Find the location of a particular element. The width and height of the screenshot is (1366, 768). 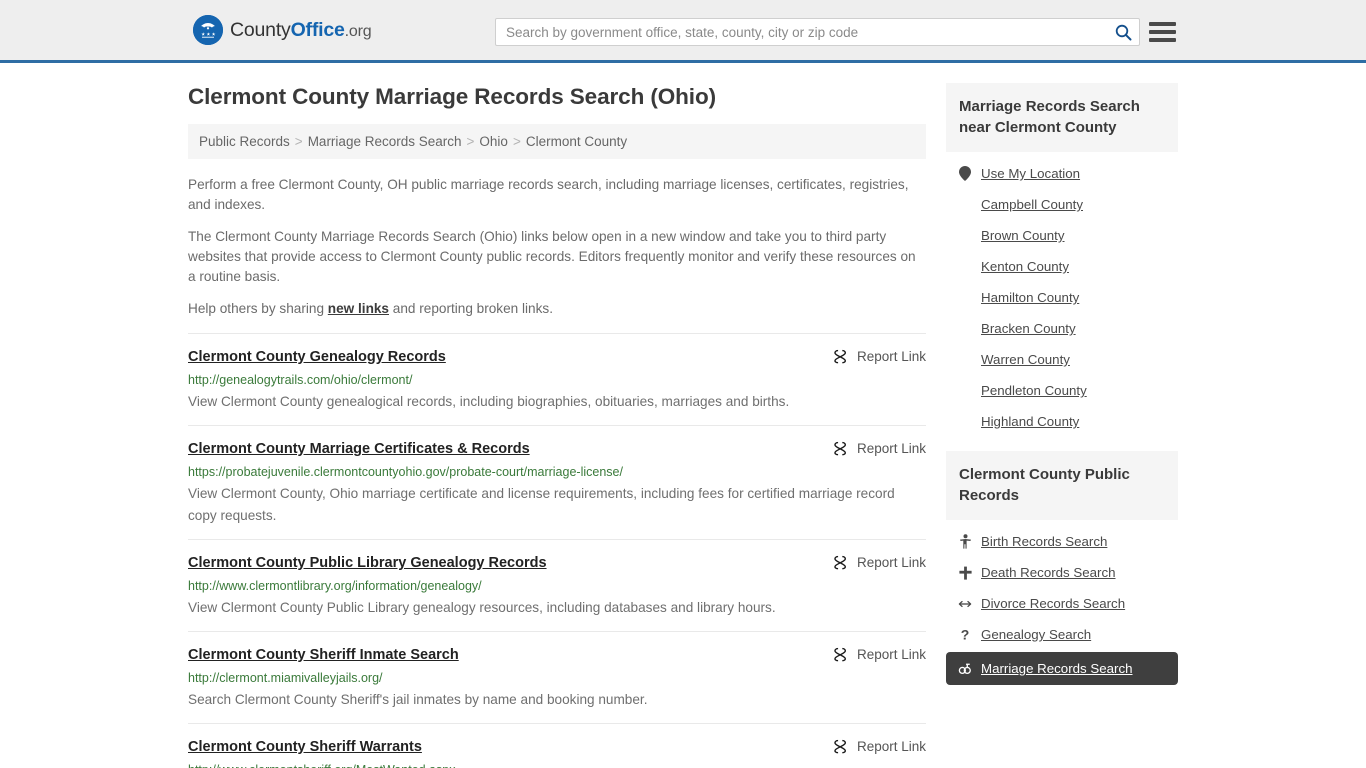

sidebar-item-label: Birth Records Search is located at coordinates (1044, 541).